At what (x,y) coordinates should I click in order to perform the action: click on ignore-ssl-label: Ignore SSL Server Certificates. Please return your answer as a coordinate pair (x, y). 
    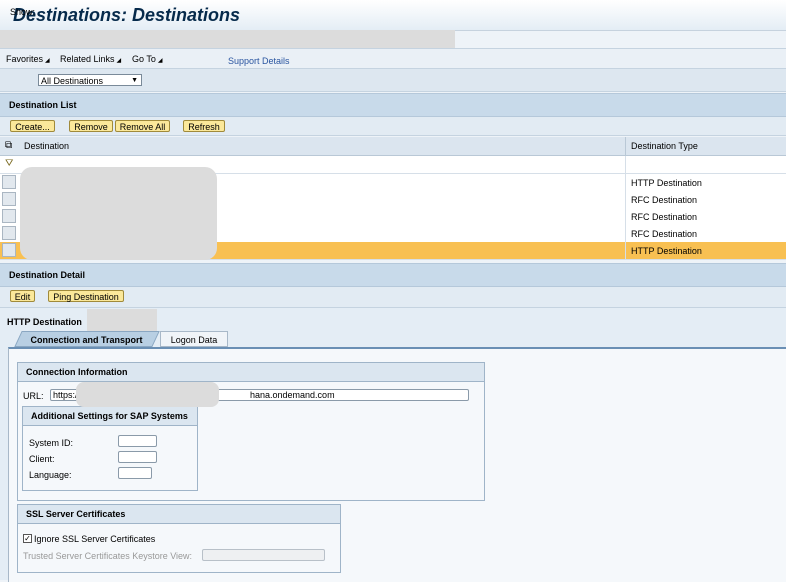
    Looking at the image, I should click on (95, 539).